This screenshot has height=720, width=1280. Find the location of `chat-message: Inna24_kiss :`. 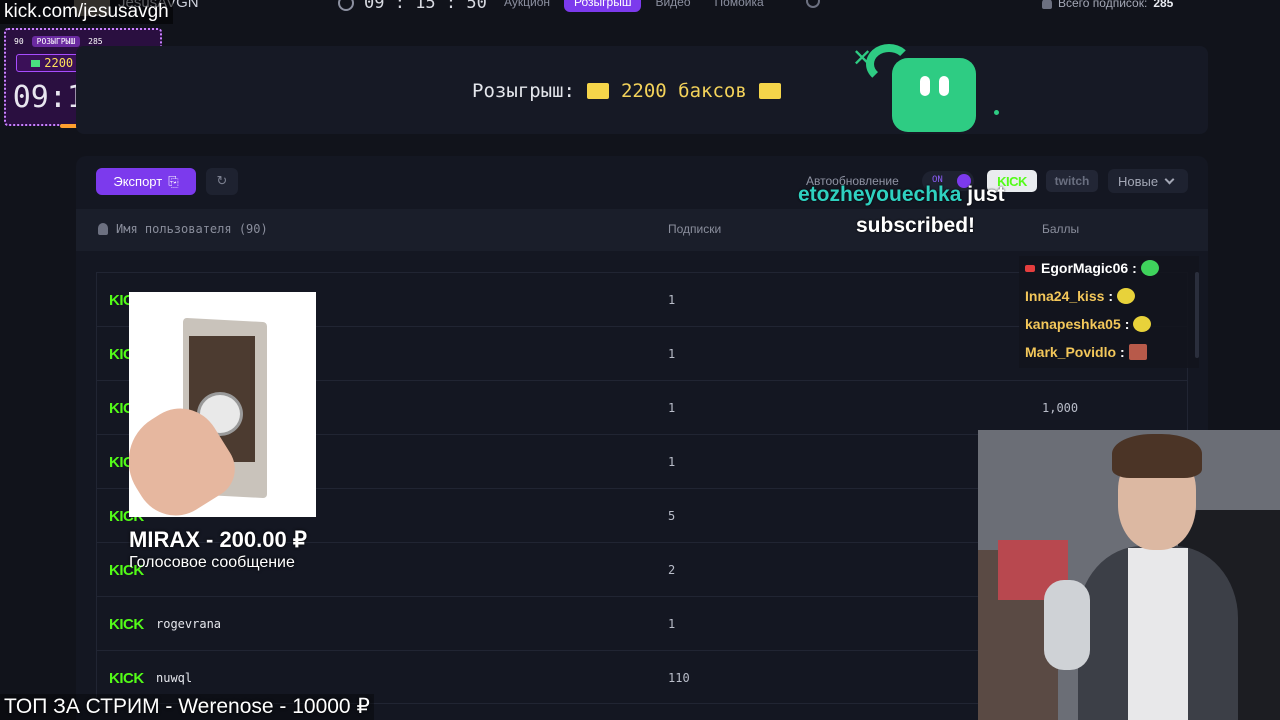

chat-message: Inna24_kiss : is located at coordinates (1080, 296).